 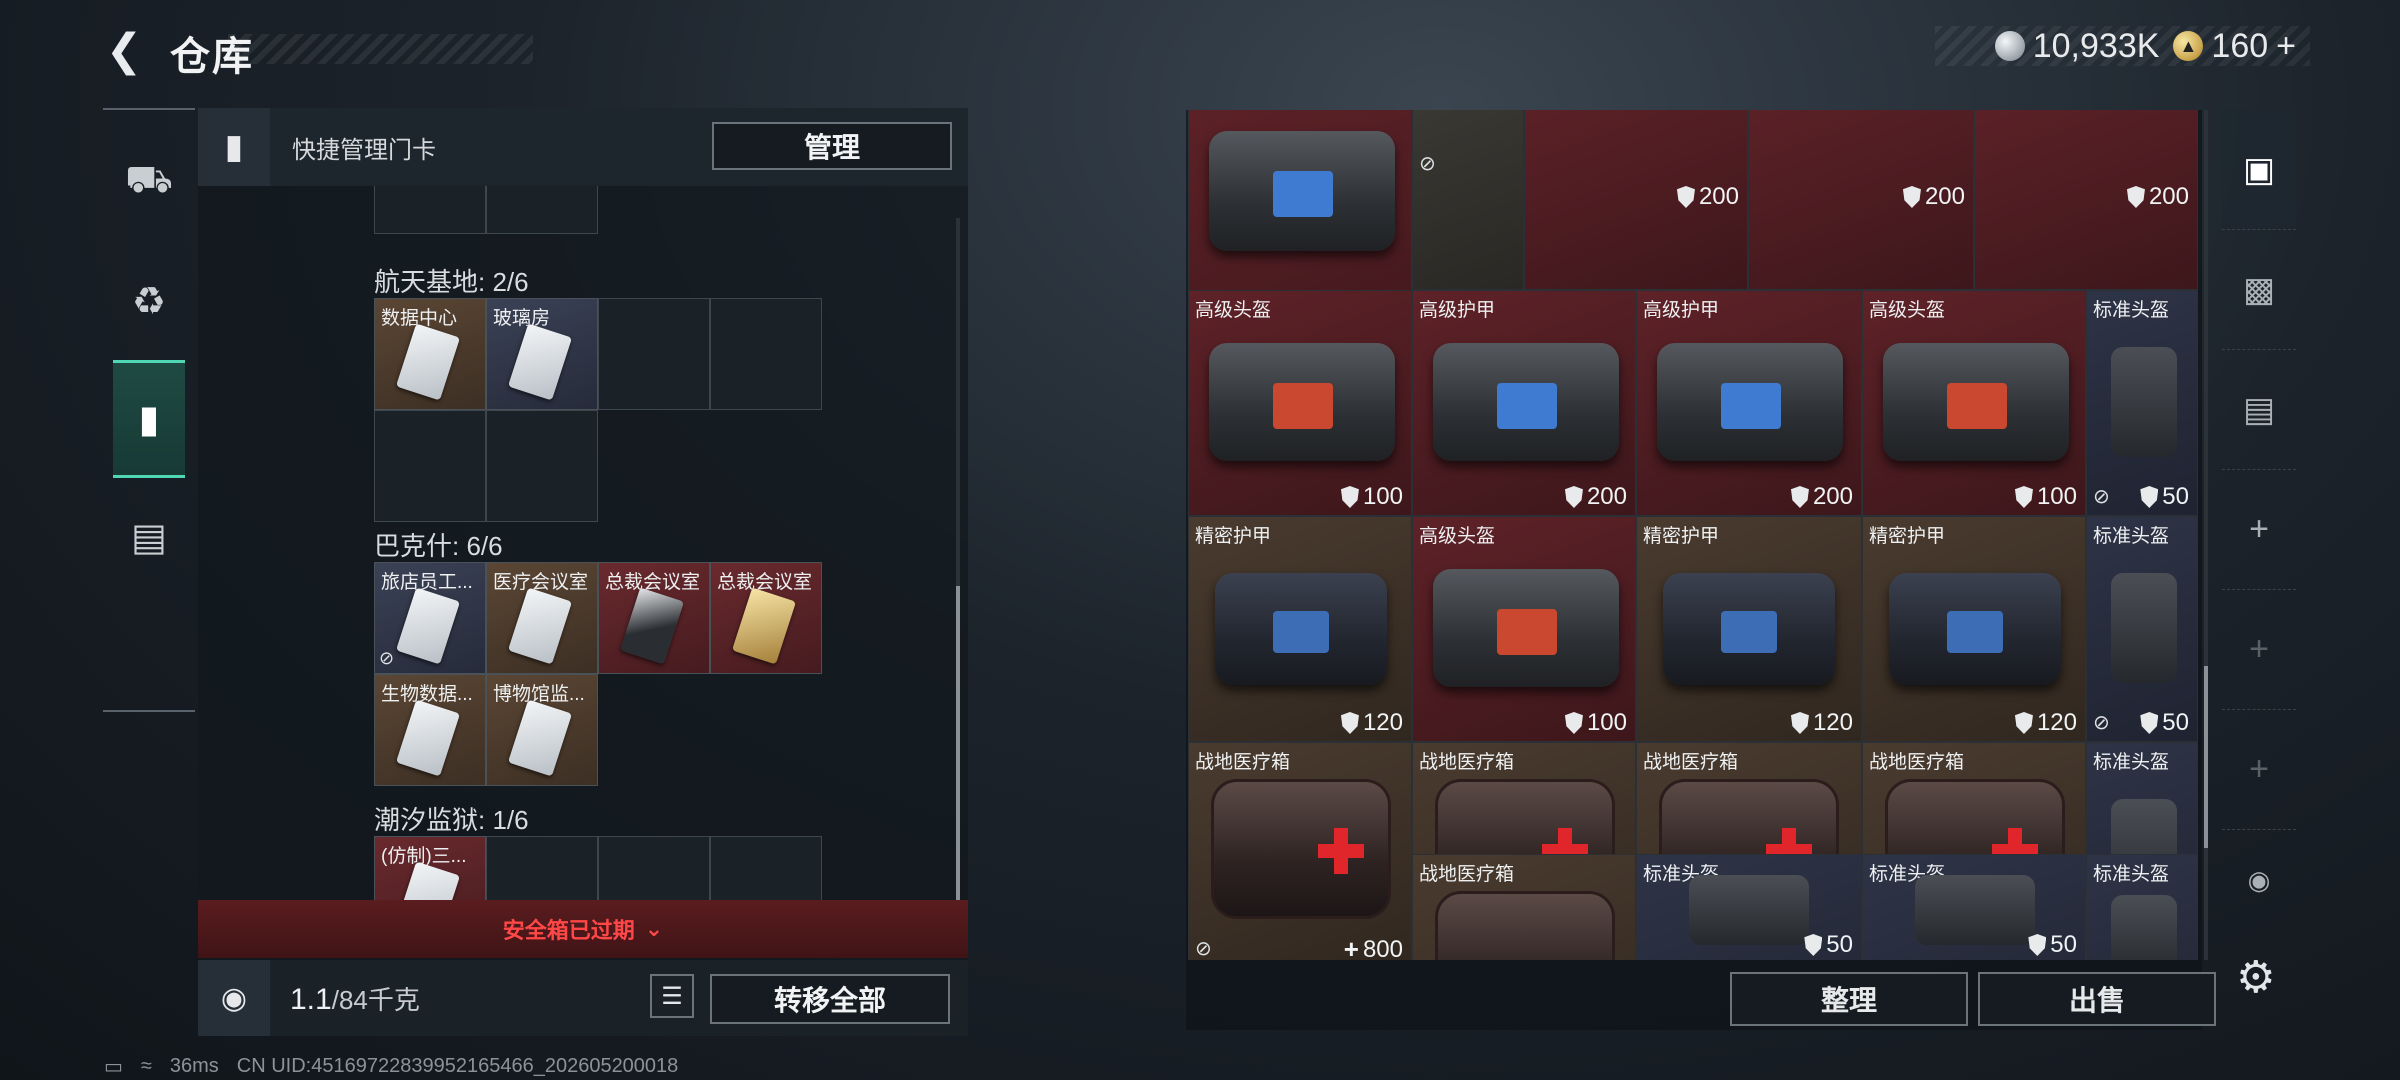 I want to click on keycard-name: 医疗会议室, so click(x=541, y=582).